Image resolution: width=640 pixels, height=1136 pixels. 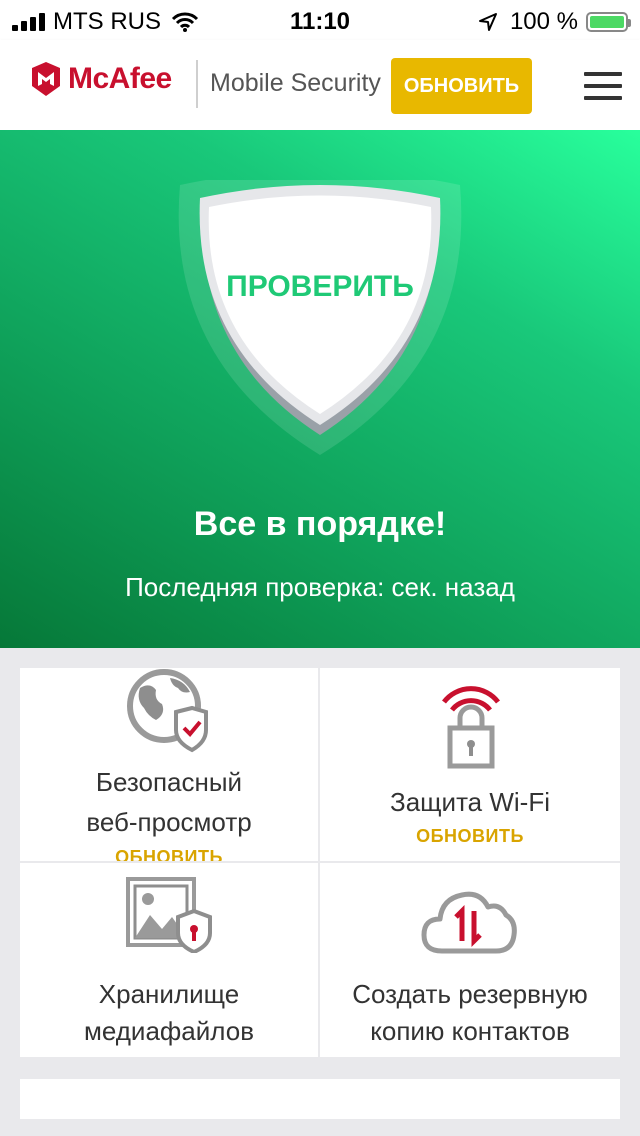 What do you see at coordinates (320, 20) in the screenshot?
I see `status-bar: MTS RUS 11:10 100 %` at bounding box center [320, 20].